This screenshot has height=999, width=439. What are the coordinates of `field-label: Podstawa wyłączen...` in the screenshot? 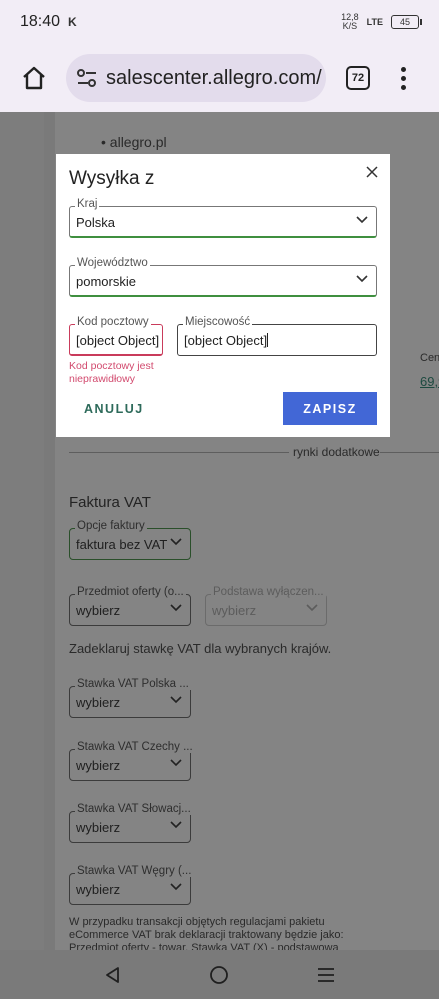 It's located at (268, 592).